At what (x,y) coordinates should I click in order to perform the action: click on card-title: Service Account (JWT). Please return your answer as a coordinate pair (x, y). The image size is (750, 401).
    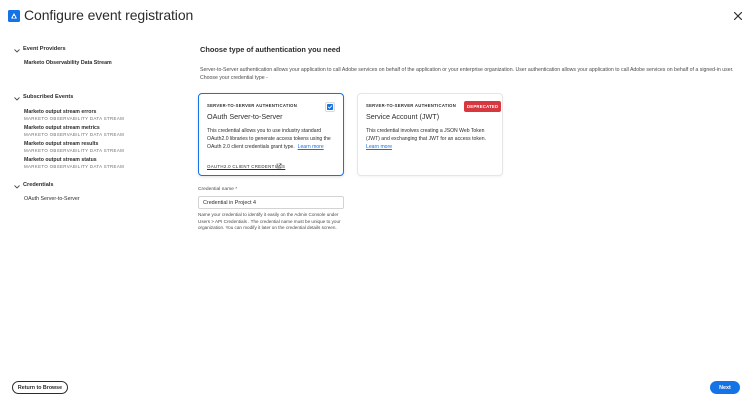
    Looking at the image, I should click on (403, 116).